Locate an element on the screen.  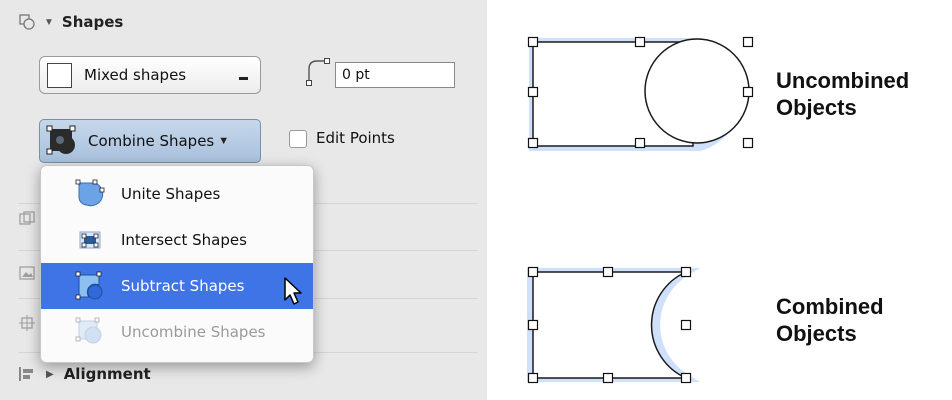
menu-item-uncombine-shapes: Uncombine Shapes is located at coordinates (177, 332).